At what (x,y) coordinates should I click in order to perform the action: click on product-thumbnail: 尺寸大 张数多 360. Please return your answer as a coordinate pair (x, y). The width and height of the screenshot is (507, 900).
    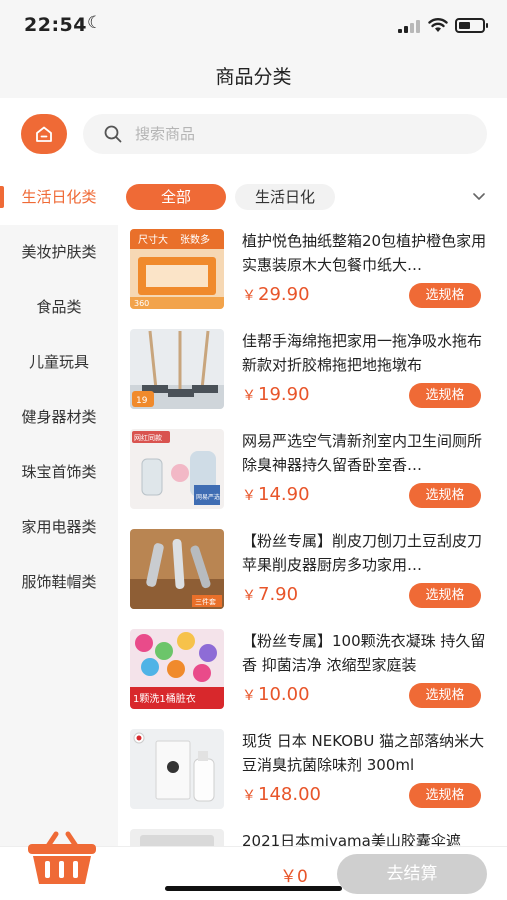
    Looking at the image, I should click on (177, 269).